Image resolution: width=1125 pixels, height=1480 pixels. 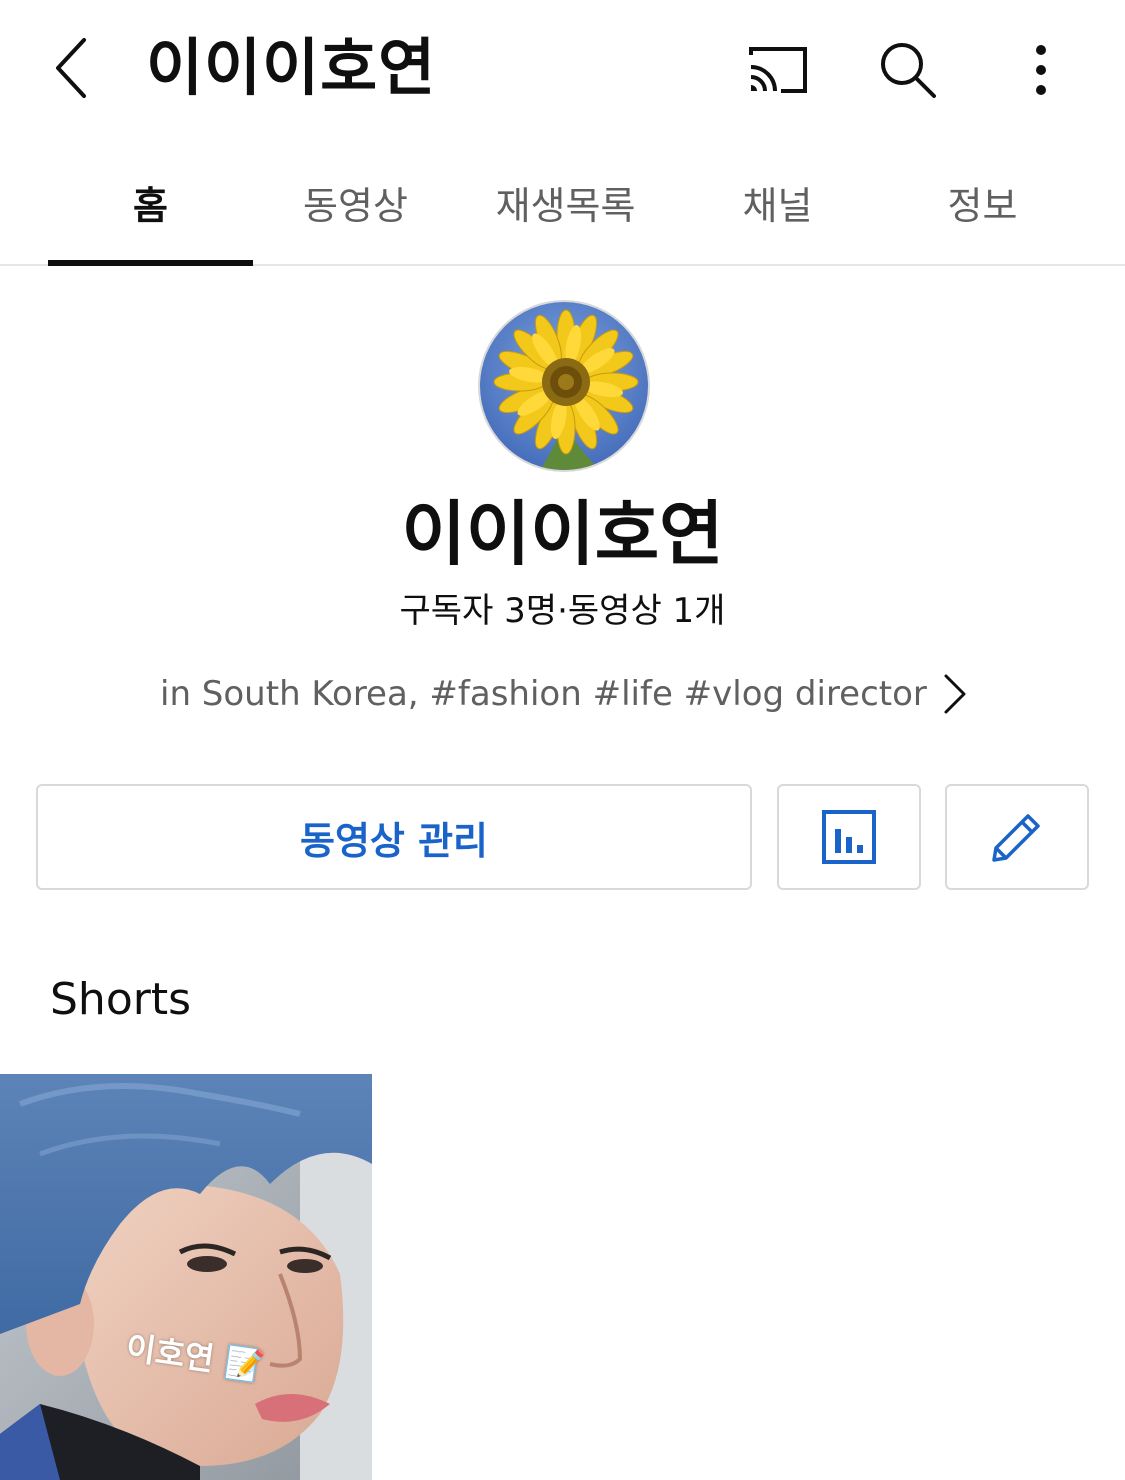 I want to click on tab-label: 재생목록, so click(x=565, y=205).